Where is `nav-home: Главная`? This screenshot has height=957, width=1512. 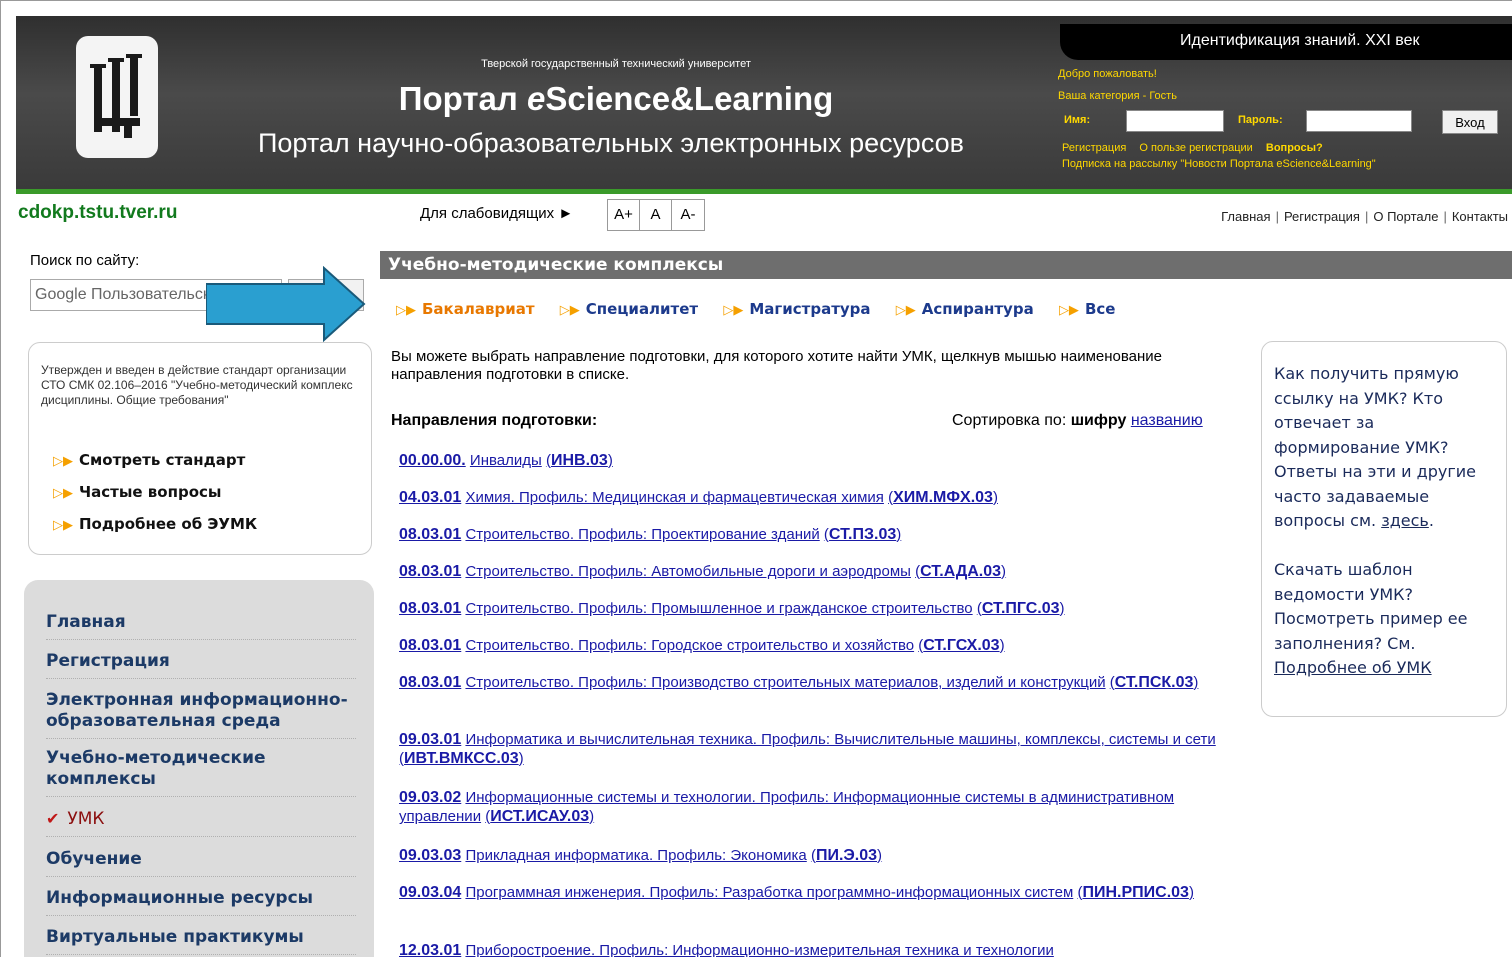
nav-home: Главная is located at coordinates (1245, 216).